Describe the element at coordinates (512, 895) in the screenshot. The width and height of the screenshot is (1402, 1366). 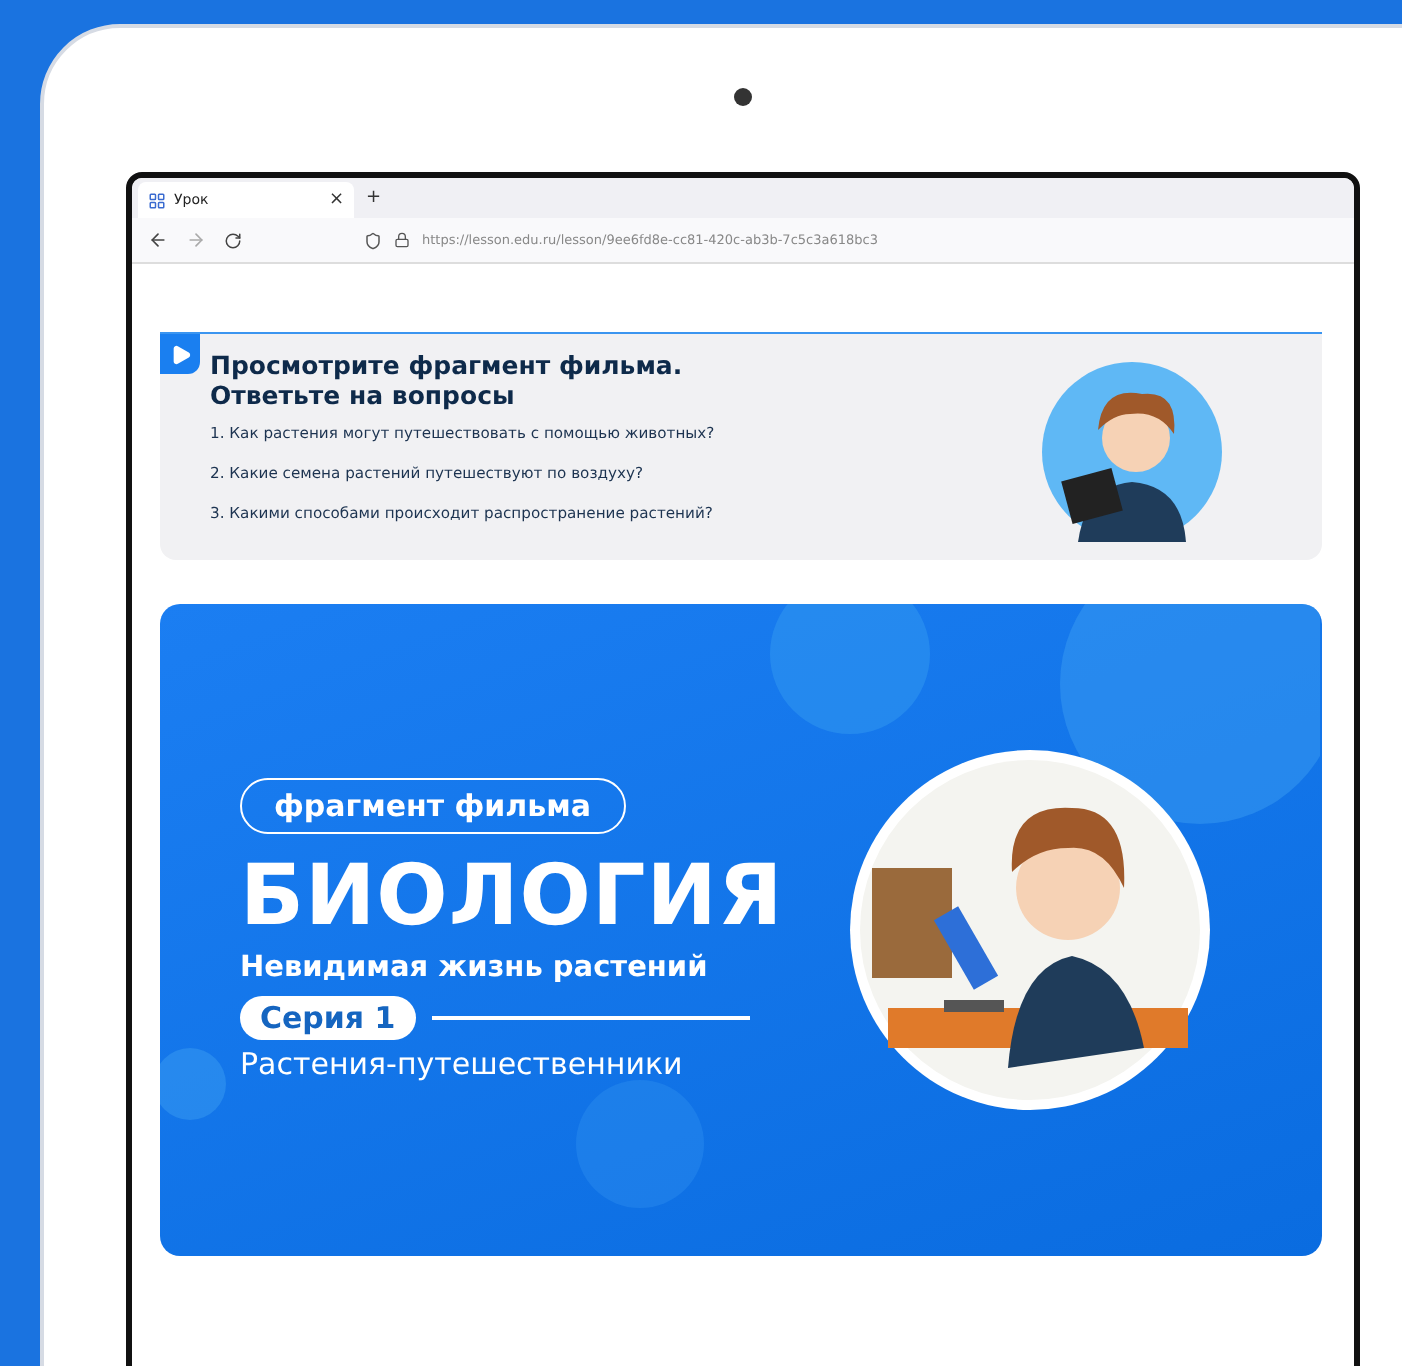
I see `subject-title: БИОЛОГИЯ` at that location.